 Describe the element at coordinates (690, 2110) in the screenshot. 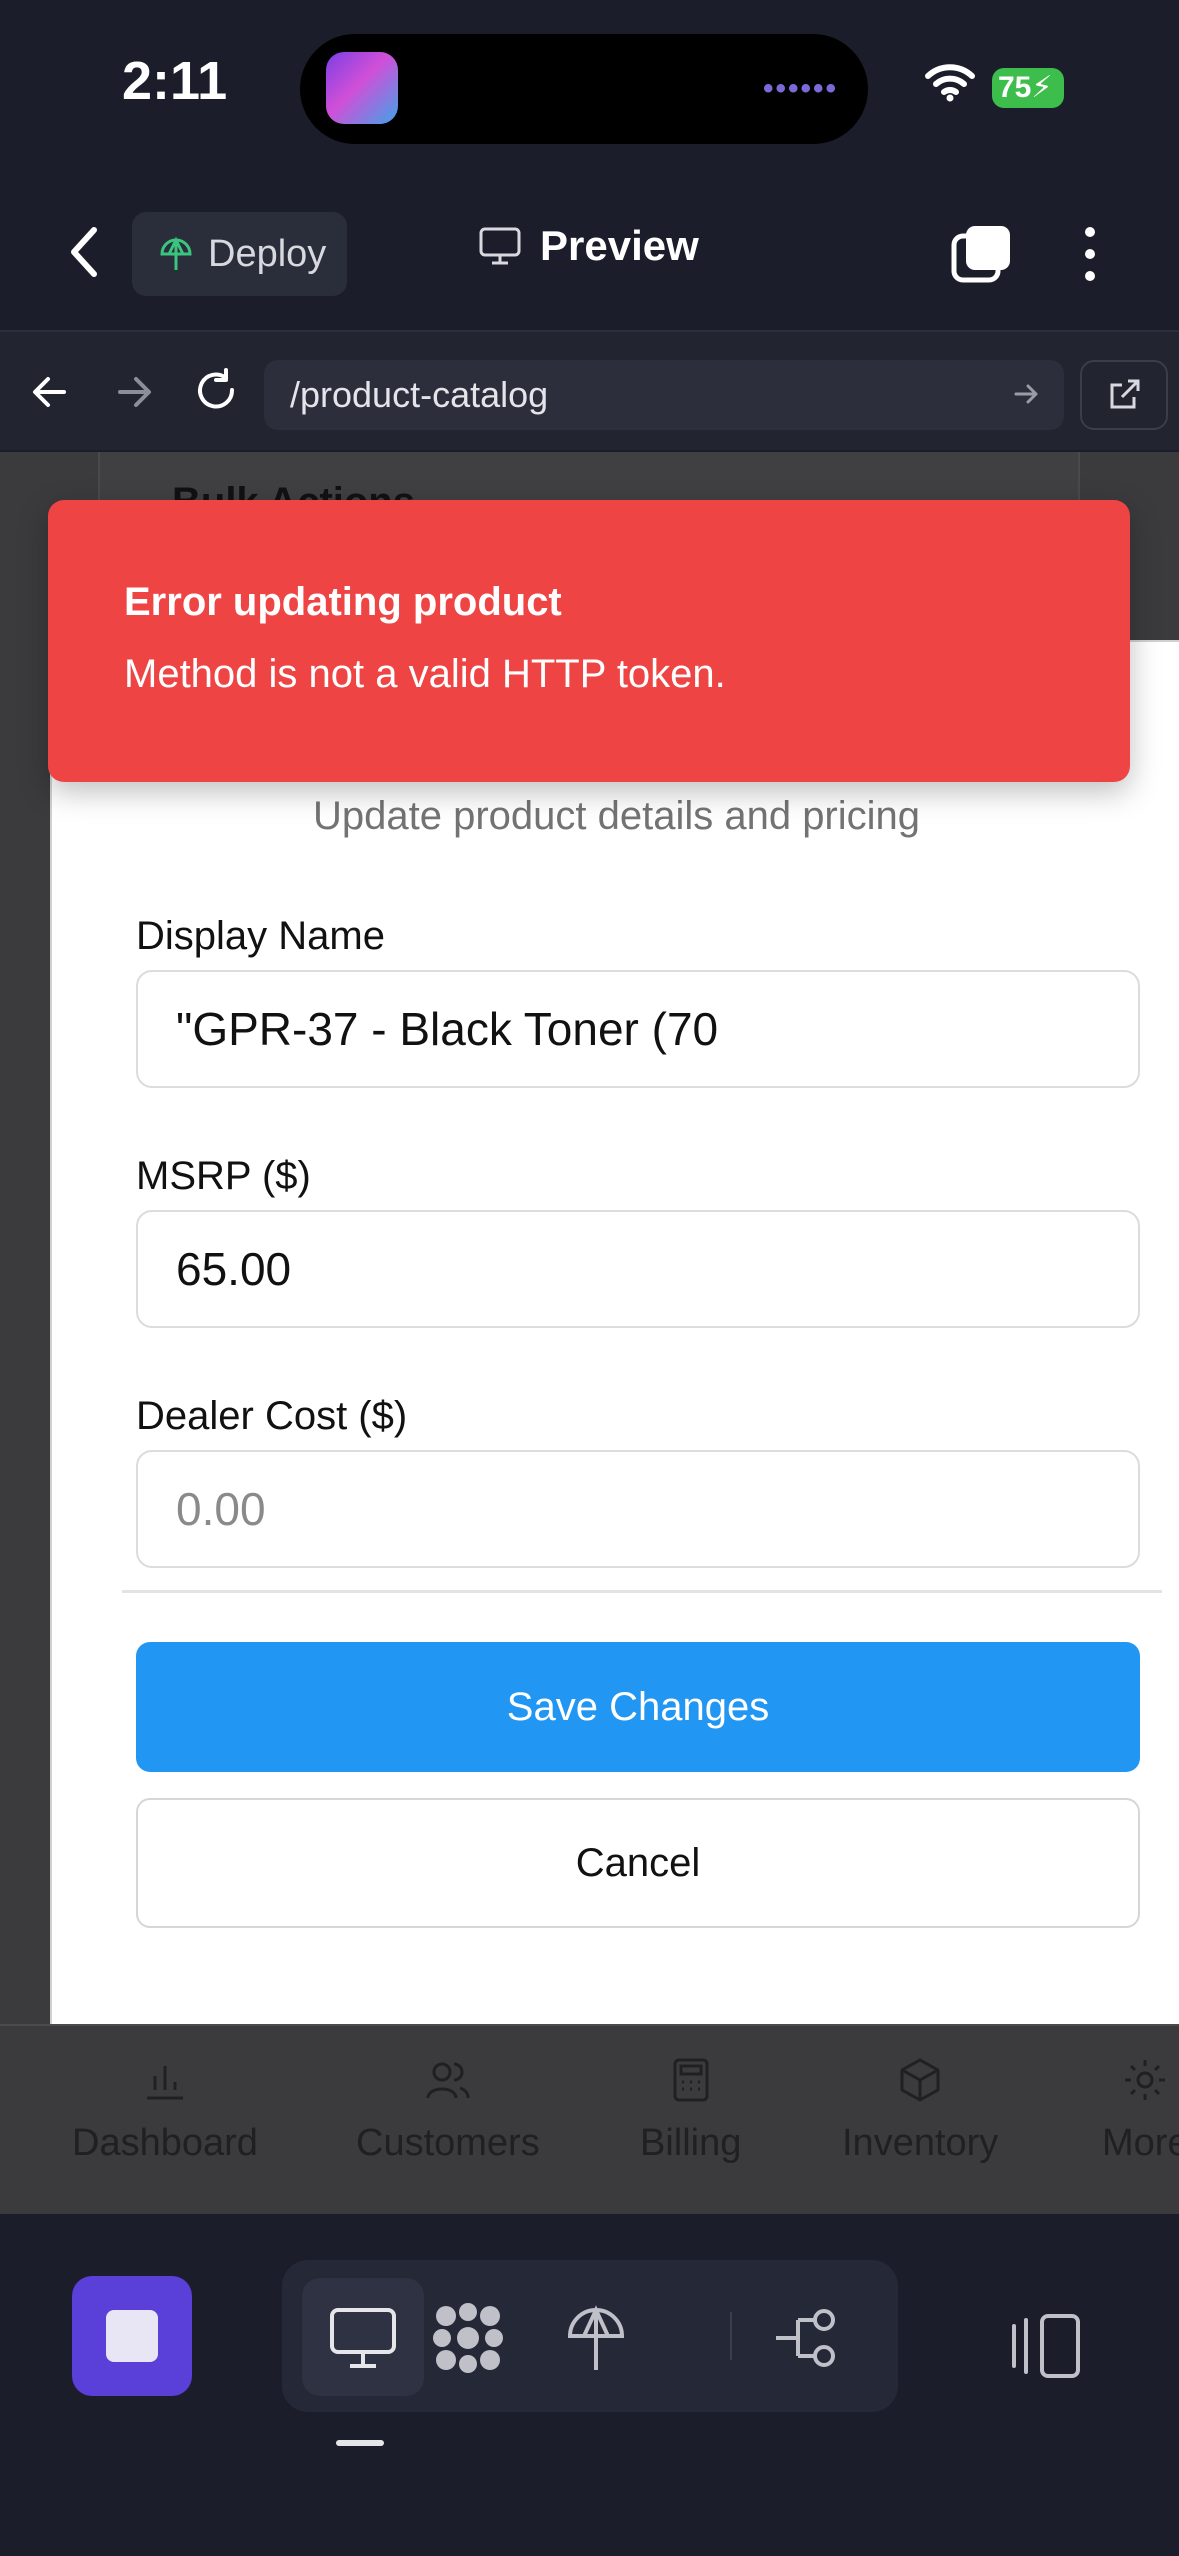

I see `nav-billing: Billing` at that location.